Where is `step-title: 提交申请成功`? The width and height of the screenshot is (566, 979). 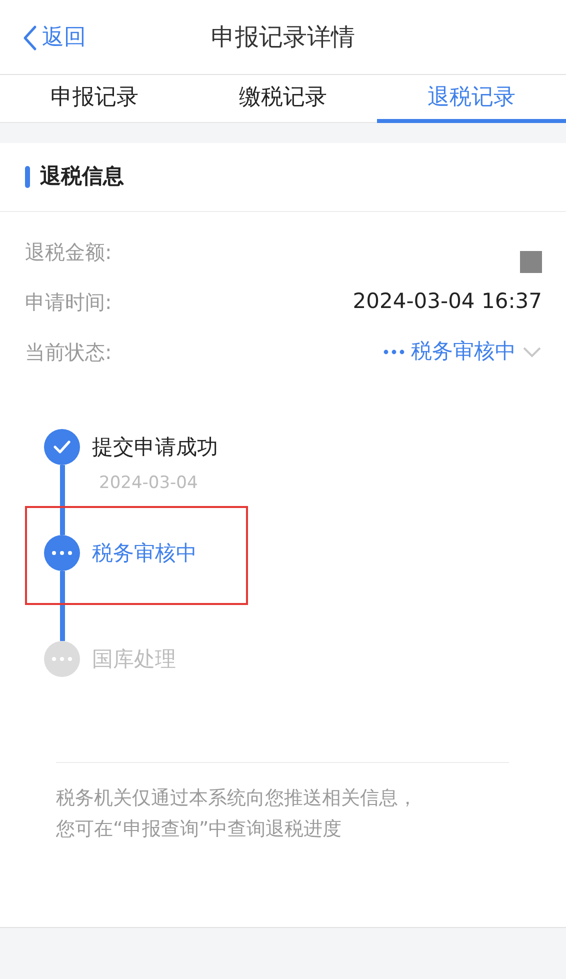
step-title: 提交申请成功 is located at coordinates (155, 447).